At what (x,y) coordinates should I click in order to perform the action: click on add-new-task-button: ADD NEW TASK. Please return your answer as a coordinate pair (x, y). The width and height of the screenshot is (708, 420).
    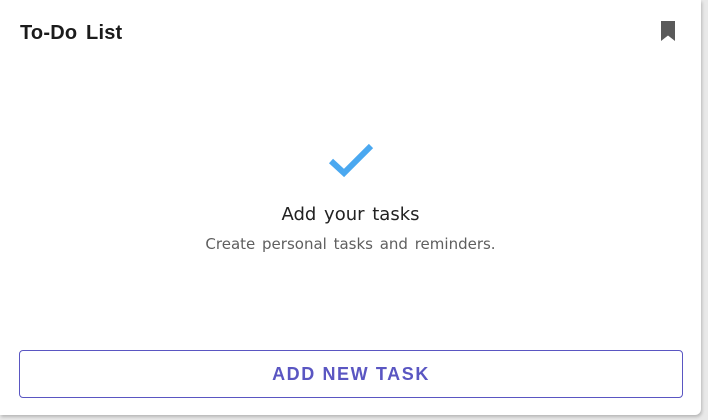
    Looking at the image, I should click on (351, 374).